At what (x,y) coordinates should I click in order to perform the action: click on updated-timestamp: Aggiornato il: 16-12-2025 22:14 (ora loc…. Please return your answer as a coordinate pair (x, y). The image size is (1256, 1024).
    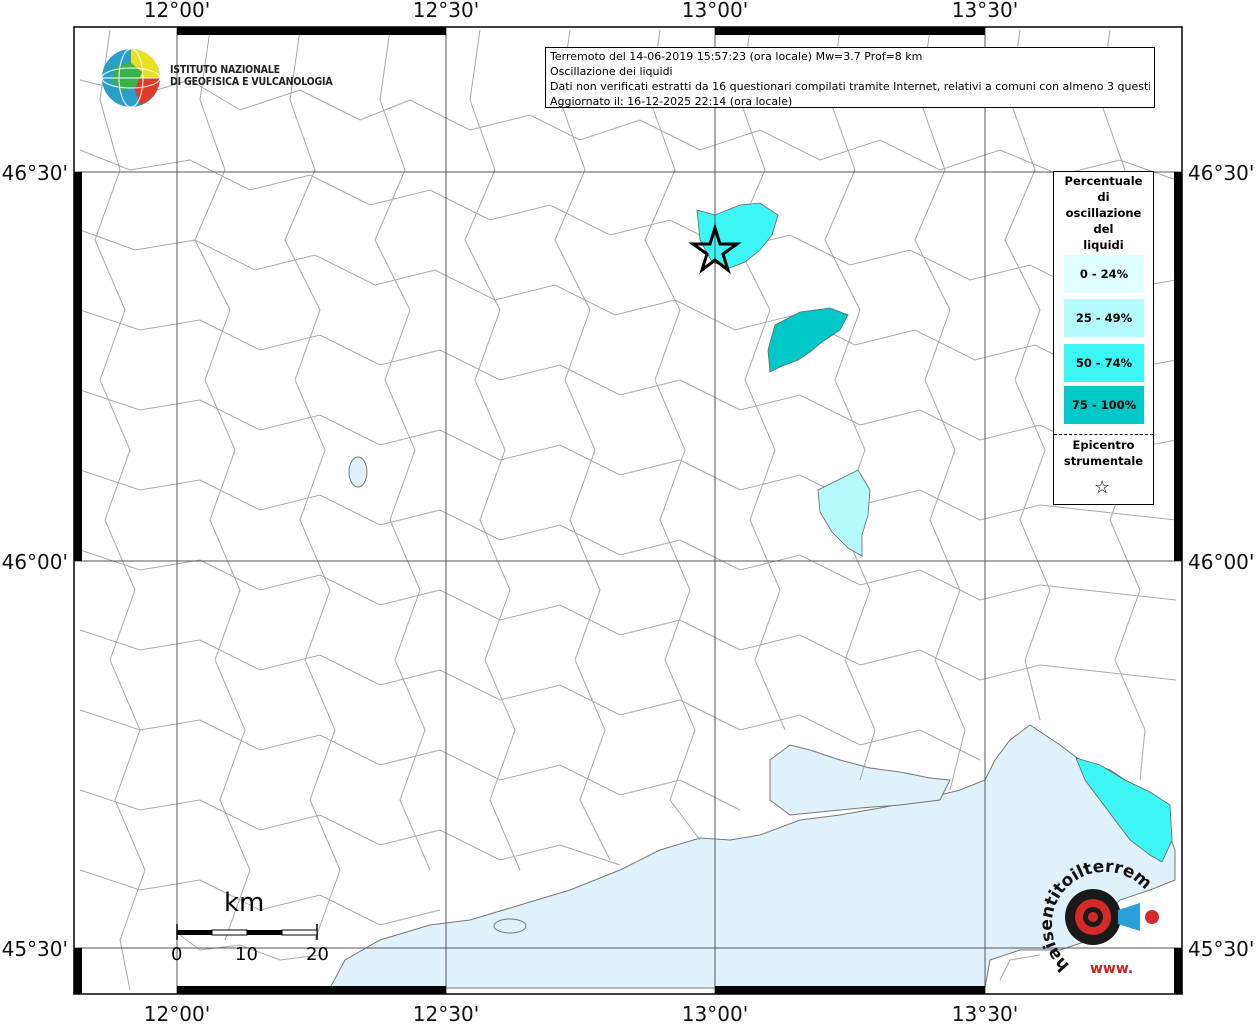
    Looking at the image, I should click on (671, 101).